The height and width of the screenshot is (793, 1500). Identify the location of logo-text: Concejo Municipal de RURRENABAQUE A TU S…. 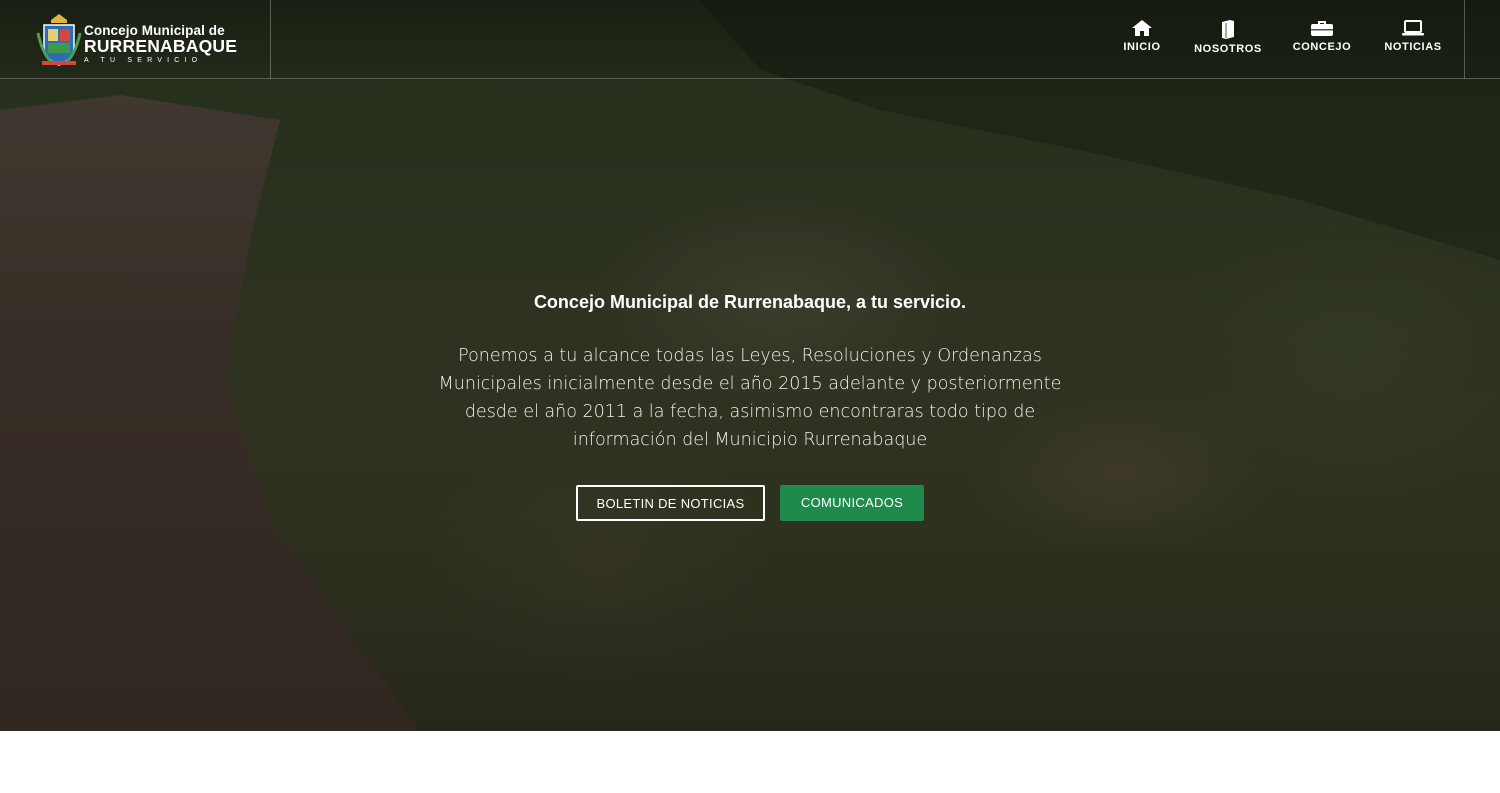
(160, 44).